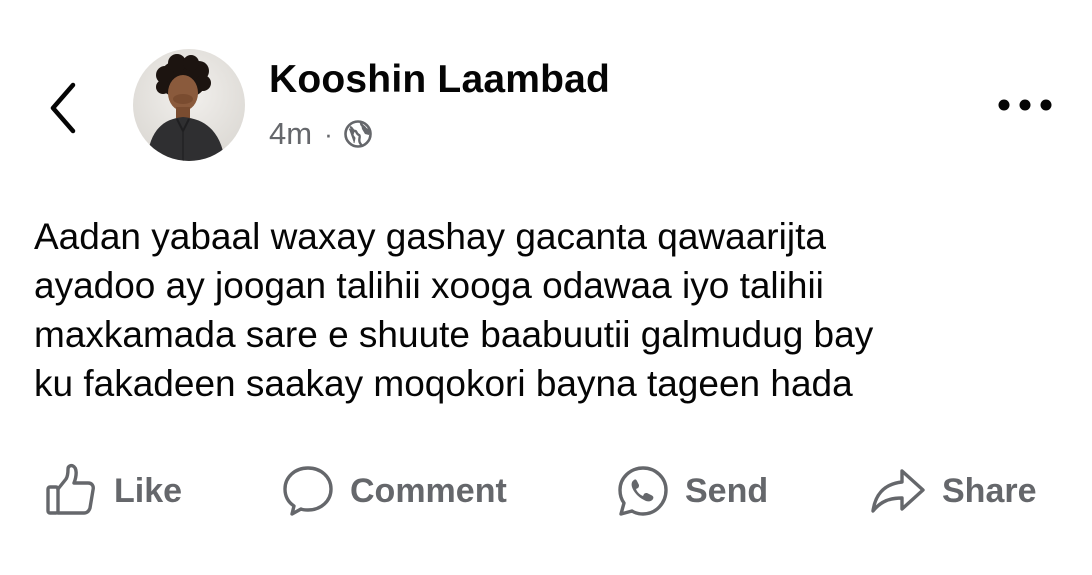 The image size is (1092, 575). Describe the element at coordinates (148, 490) in the screenshot. I see `like-label: Like` at that location.